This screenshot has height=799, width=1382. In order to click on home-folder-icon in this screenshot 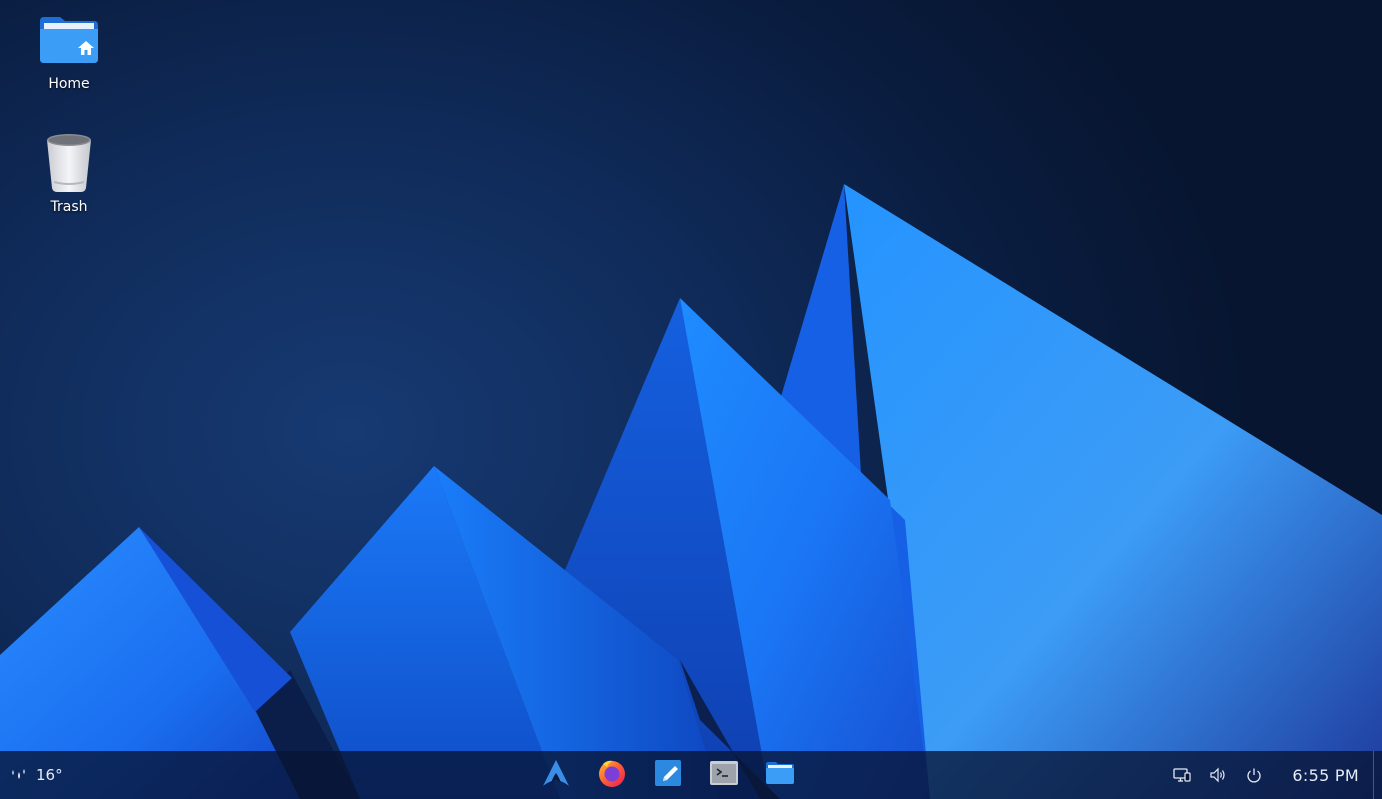, I will do `click(69, 40)`.